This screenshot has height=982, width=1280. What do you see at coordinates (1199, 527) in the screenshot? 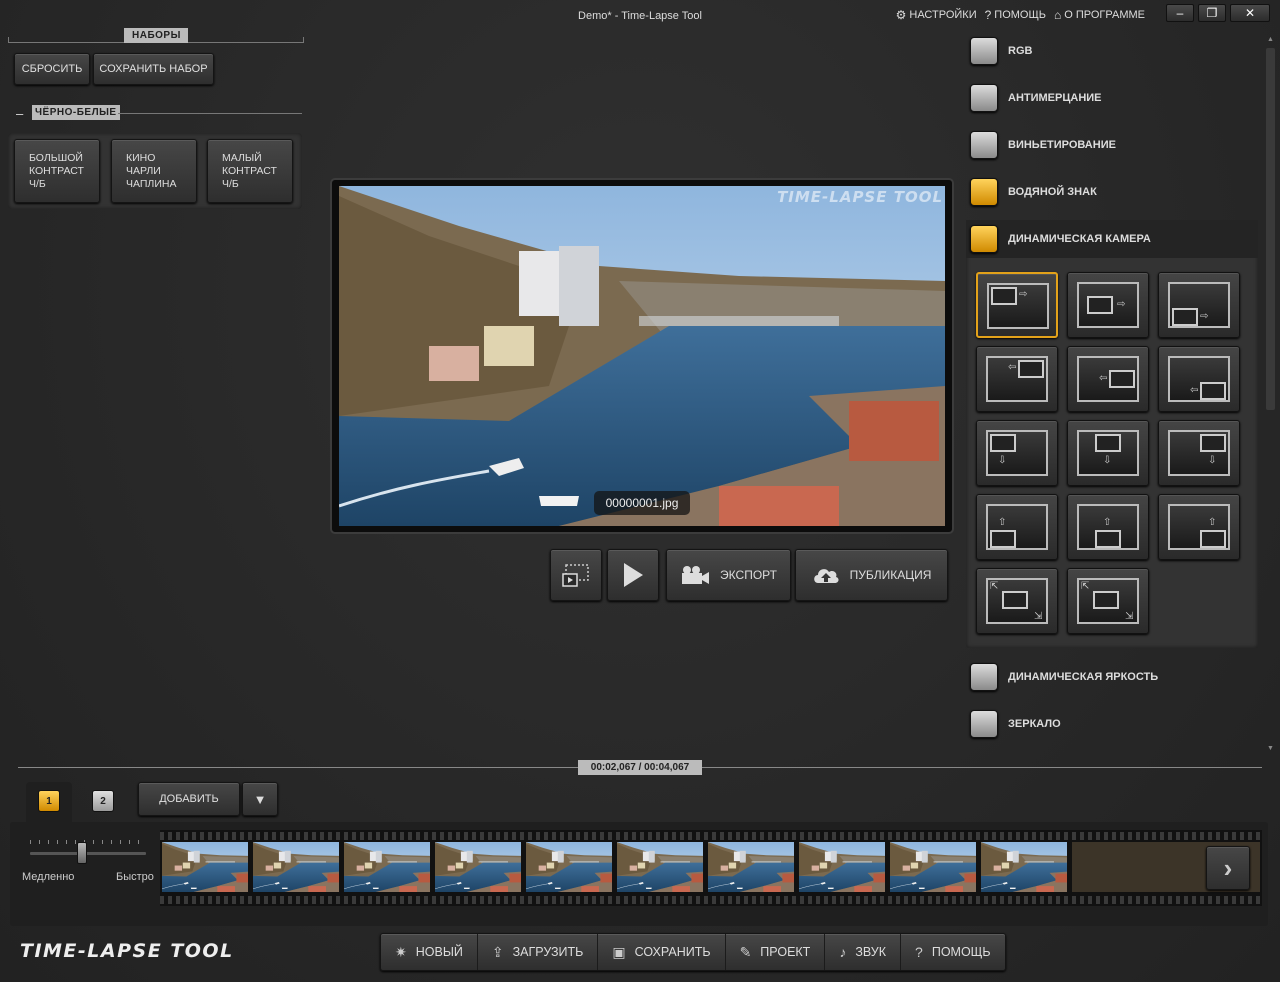
I see `camera-preset-pan-bottom-right-up: ⇧` at bounding box center [1199, 527].